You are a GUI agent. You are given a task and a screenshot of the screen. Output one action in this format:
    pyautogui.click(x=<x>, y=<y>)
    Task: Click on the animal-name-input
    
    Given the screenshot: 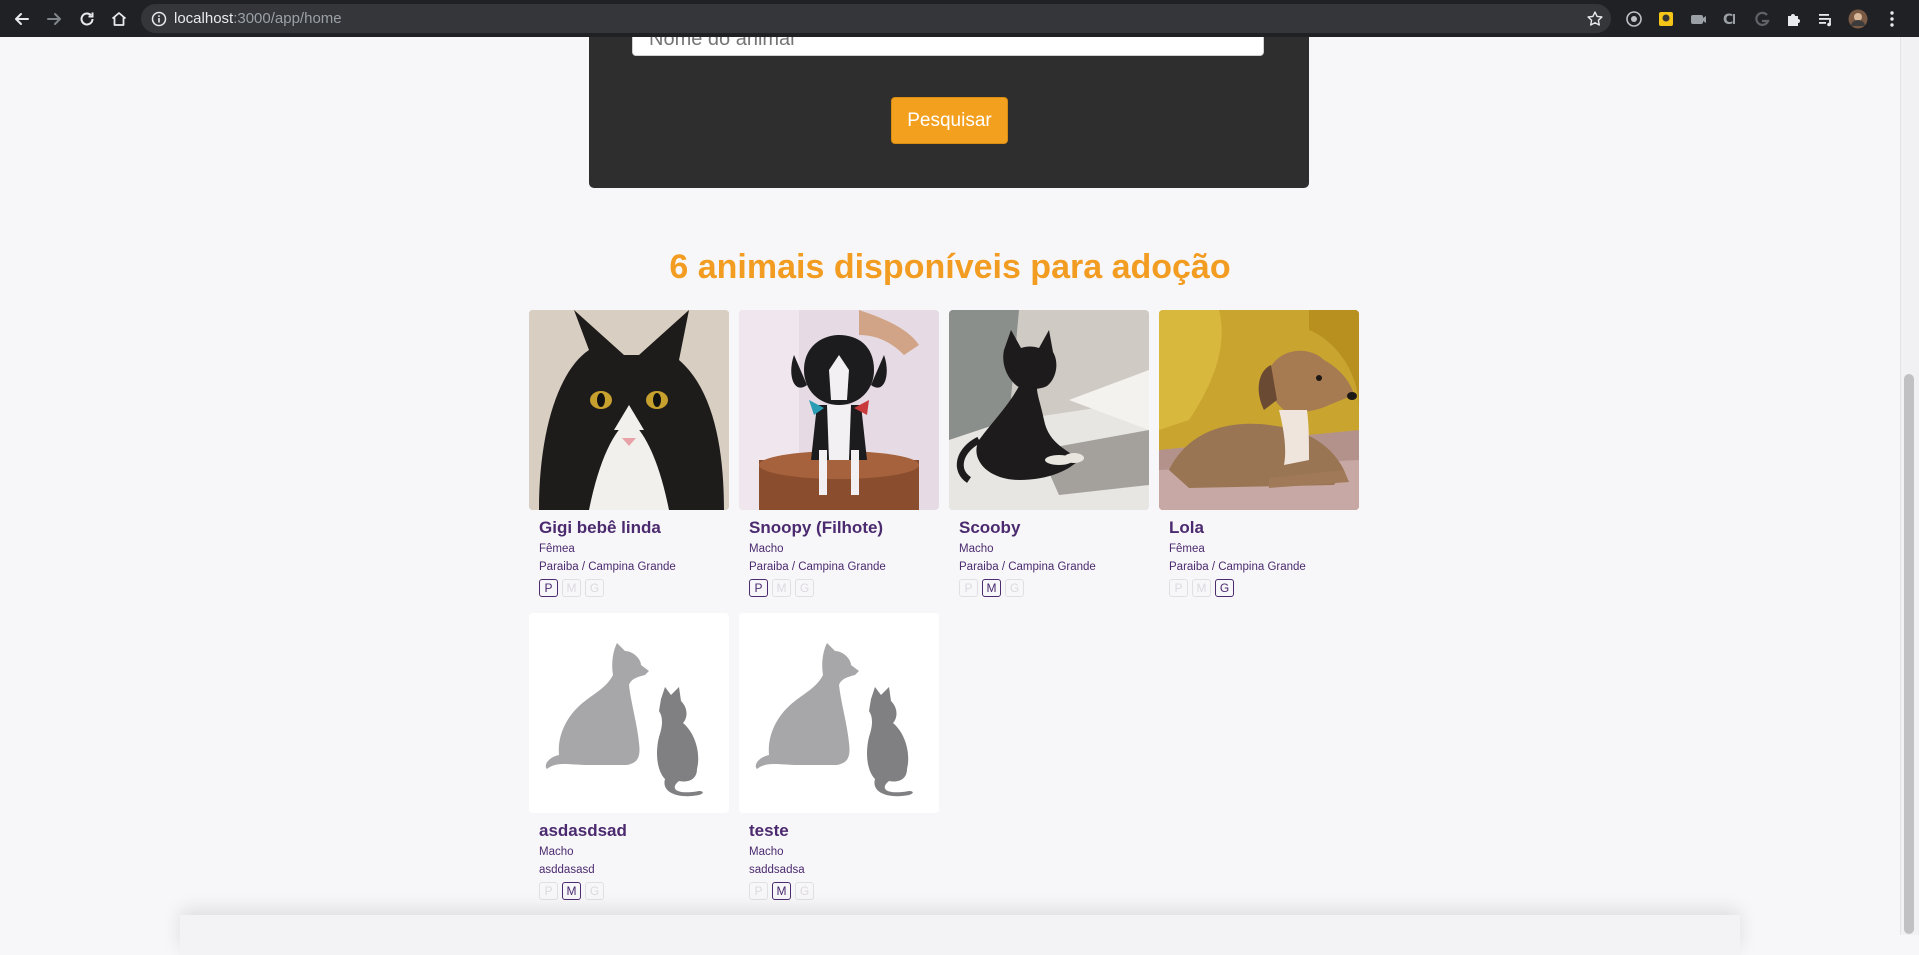 What is the action you would take?
    pyautogui.click(x=948, y=46)
    